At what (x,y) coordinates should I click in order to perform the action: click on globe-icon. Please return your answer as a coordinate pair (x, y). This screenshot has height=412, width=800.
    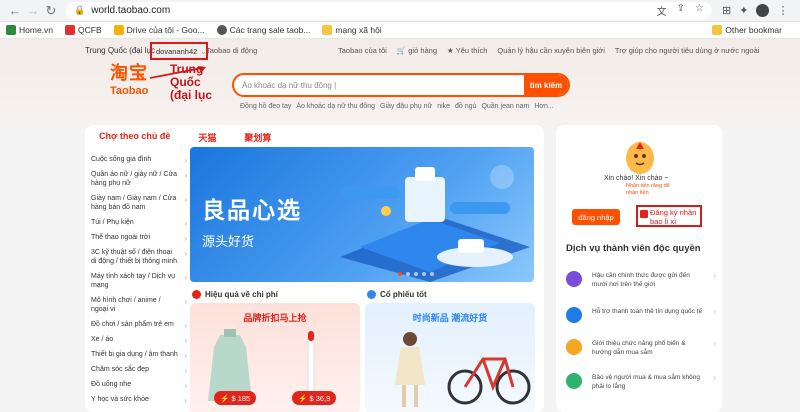
    Looking at the image, I should click on (221, 30).